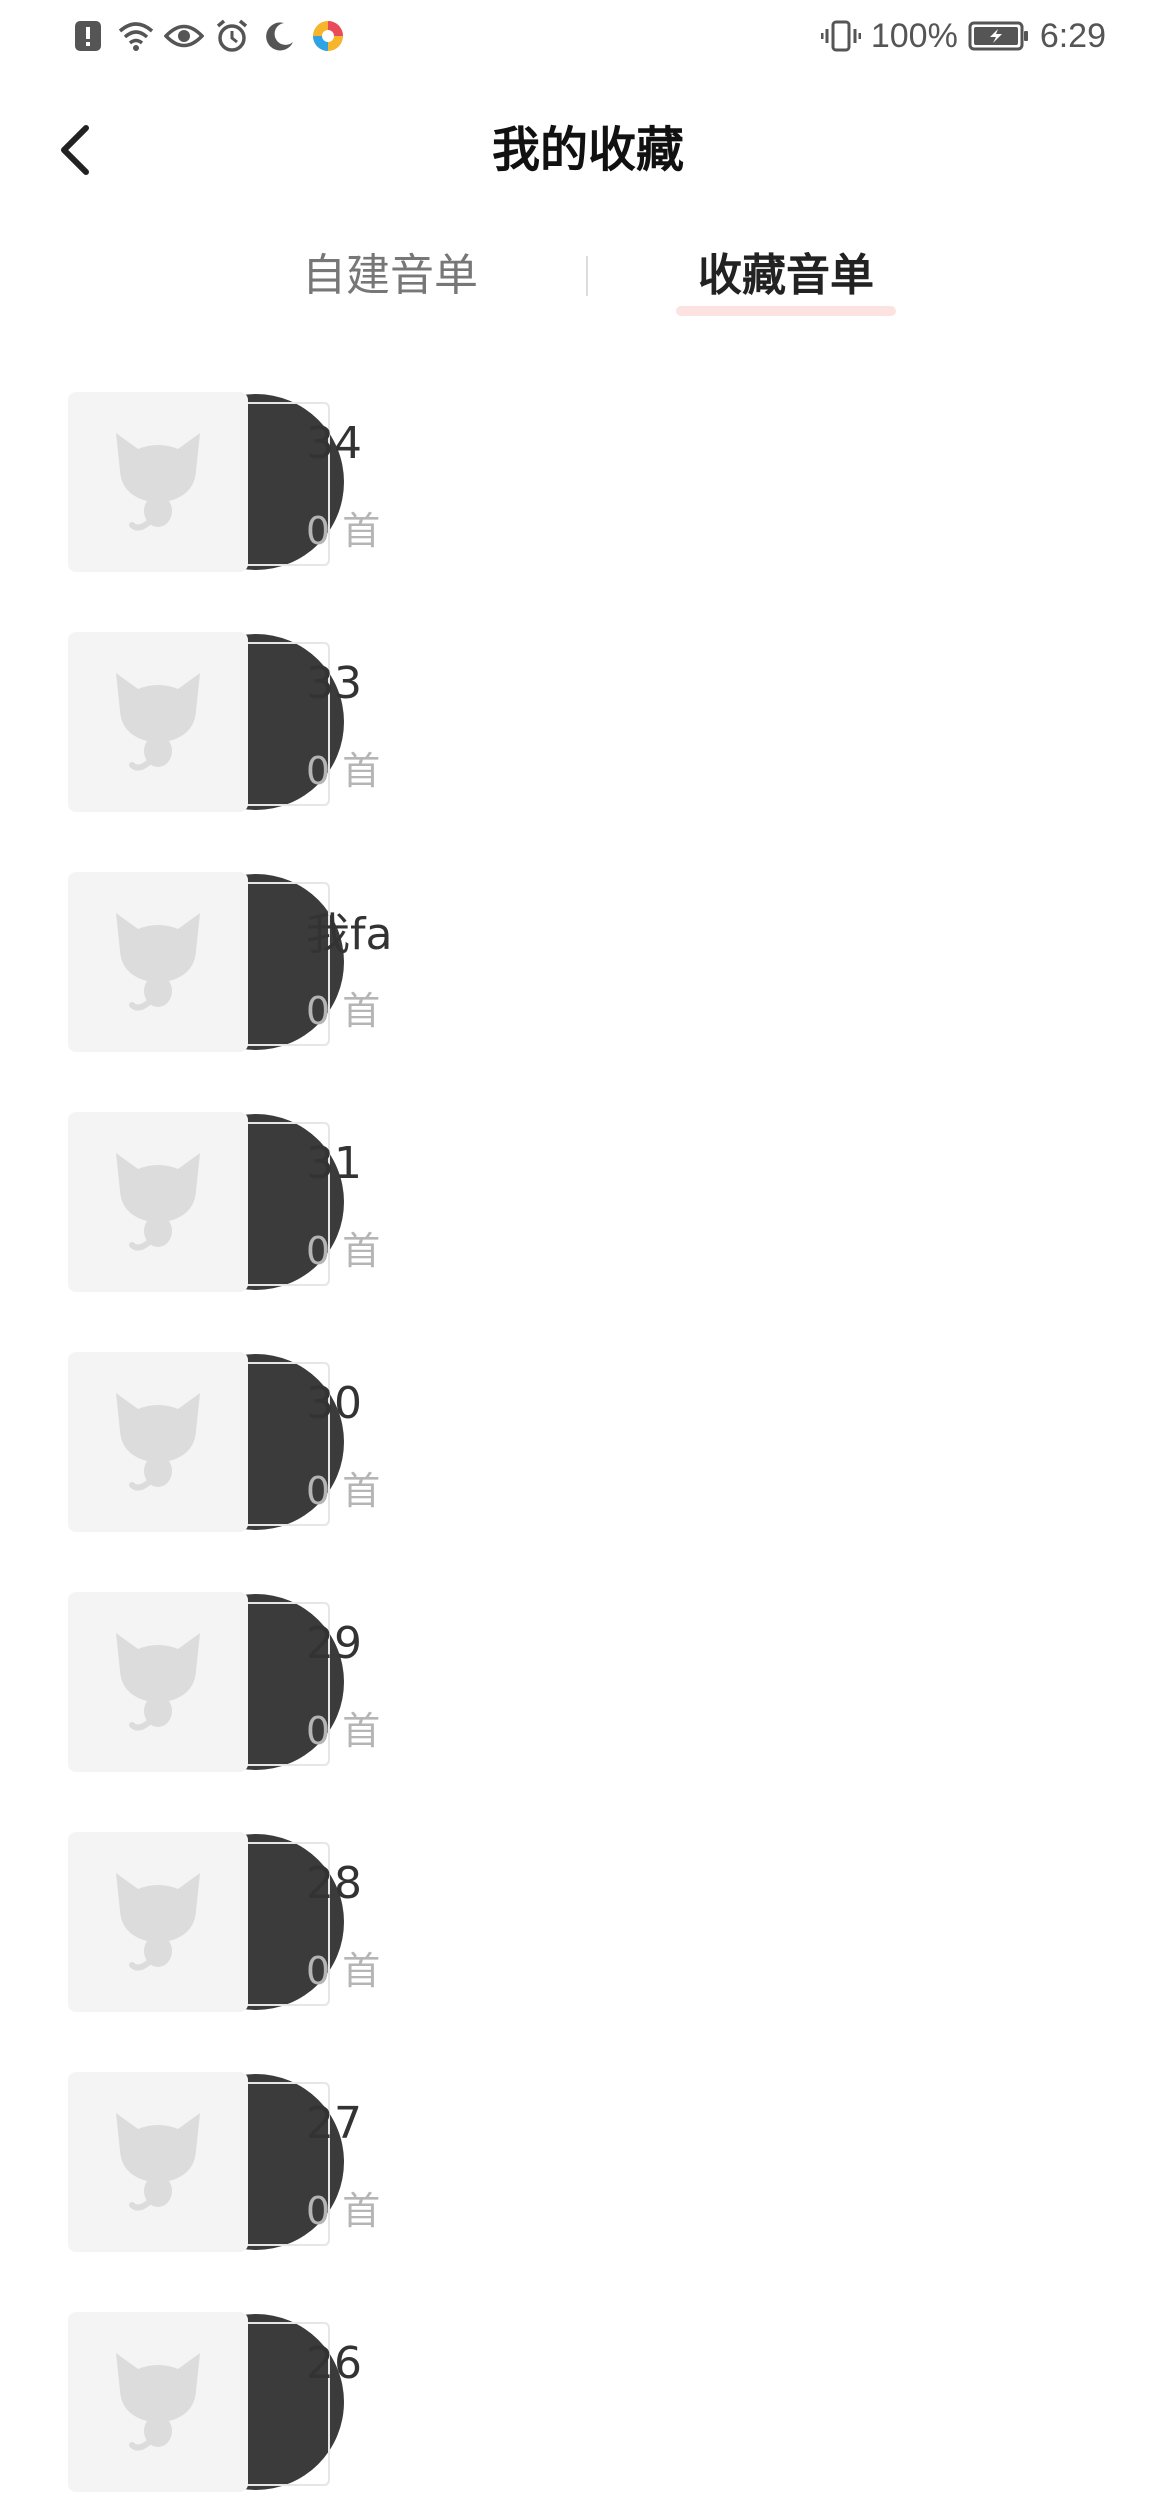 The width and height of the screenshot is (1176, 2508). What do you see at coordinates (840, 36) in the screenshot?
I see `vibrate-icon` at bounding box center [840, 36].